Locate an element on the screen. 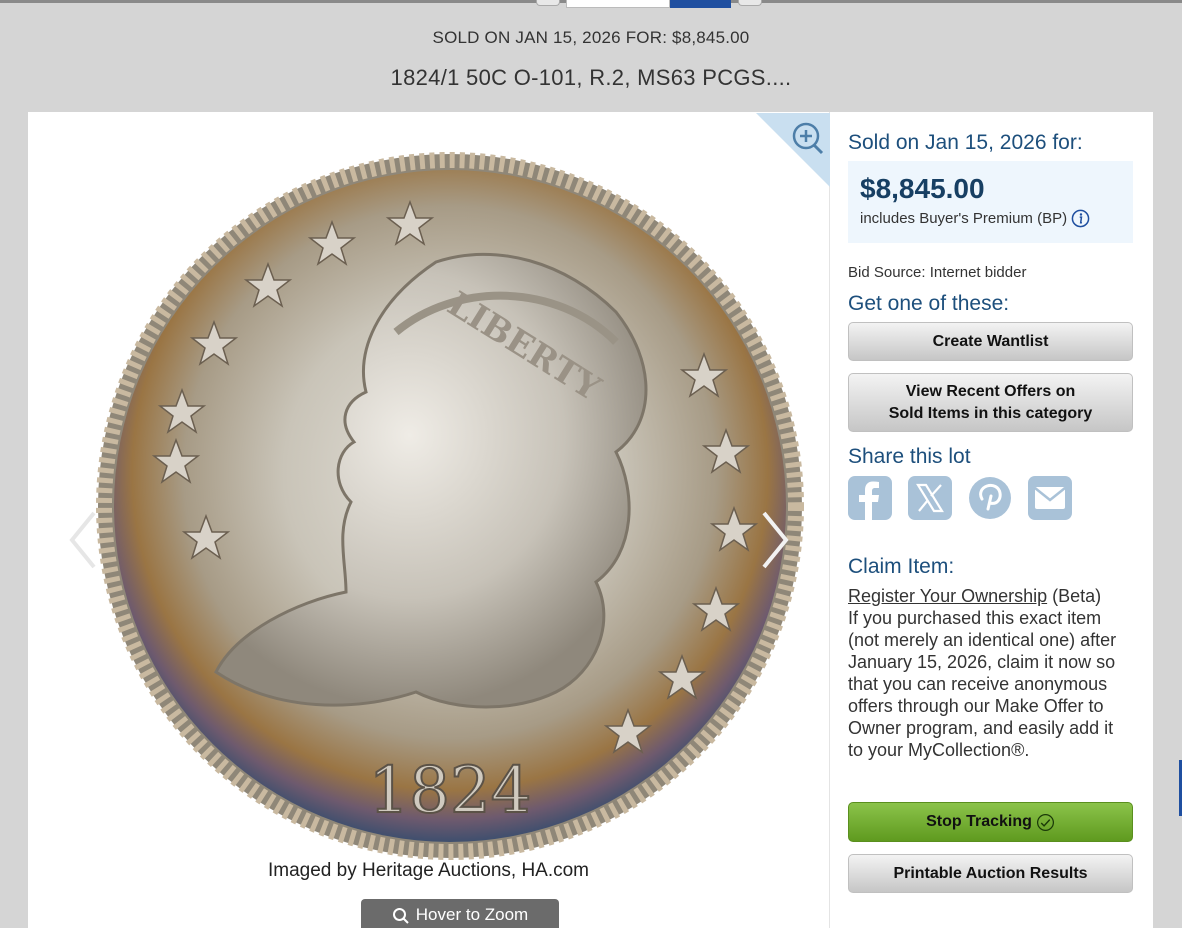 The image size is (1182, 928). get-one-header: Get one of these: is located at coordinates (929, 303).